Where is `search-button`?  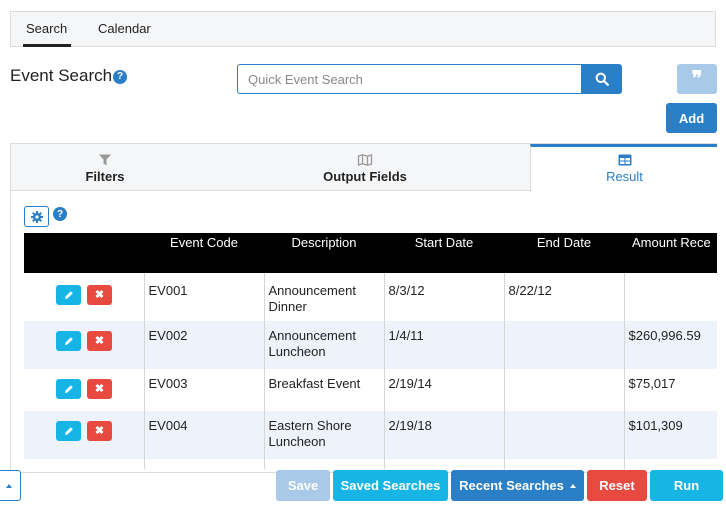 search-button is located at coordinates (601, 79).